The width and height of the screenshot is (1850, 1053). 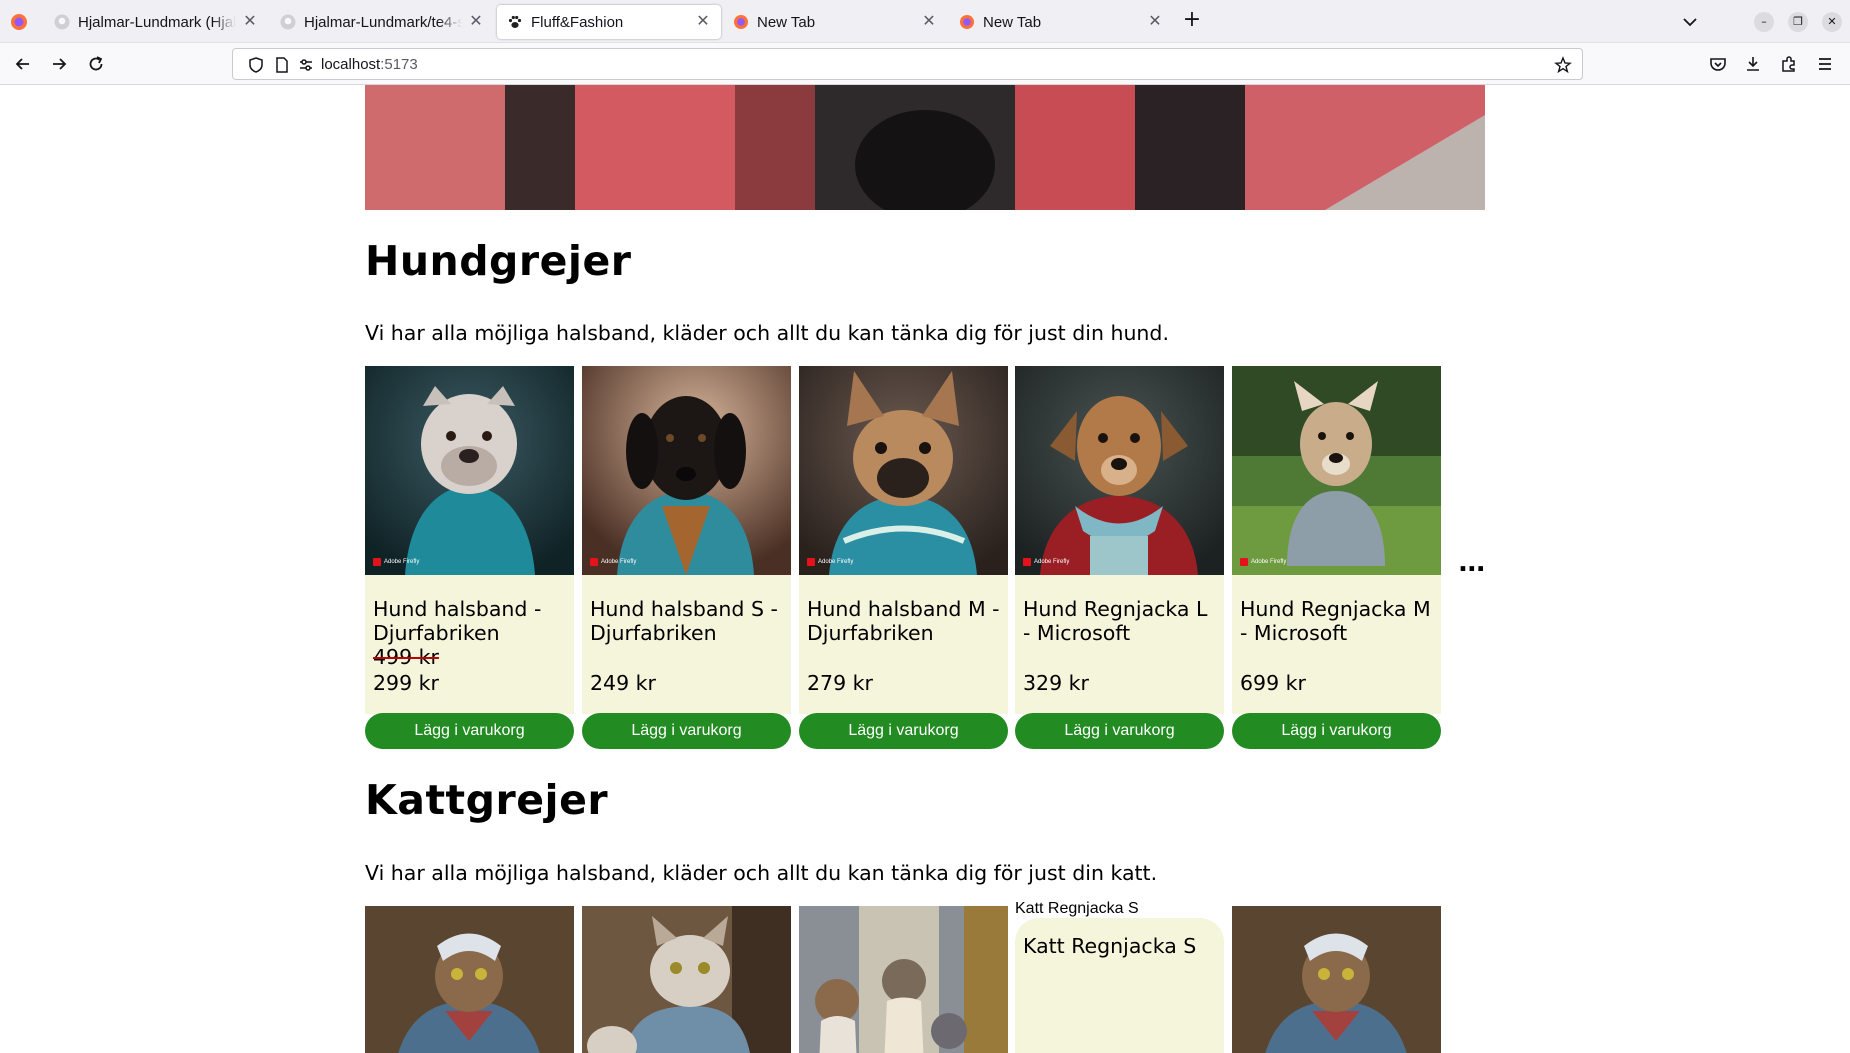 What do you see at coordinates (23, 64) in the screenshot?
I see `back-arrow-icon` at bounding box center [23, 64].